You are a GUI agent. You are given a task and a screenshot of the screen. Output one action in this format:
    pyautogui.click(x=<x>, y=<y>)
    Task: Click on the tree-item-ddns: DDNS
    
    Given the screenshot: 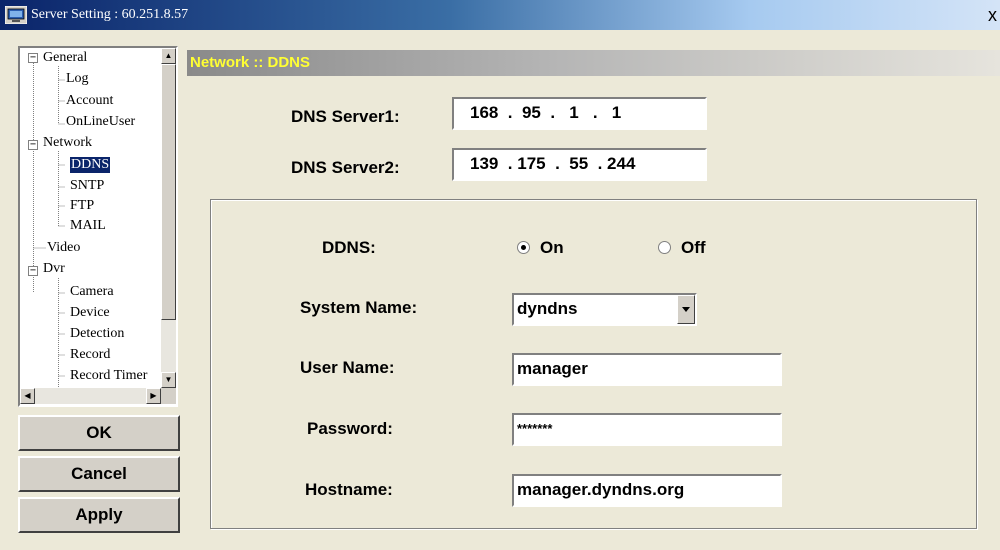 What is the action you would take?
    pyautogui.click(x=90, y=165)
    